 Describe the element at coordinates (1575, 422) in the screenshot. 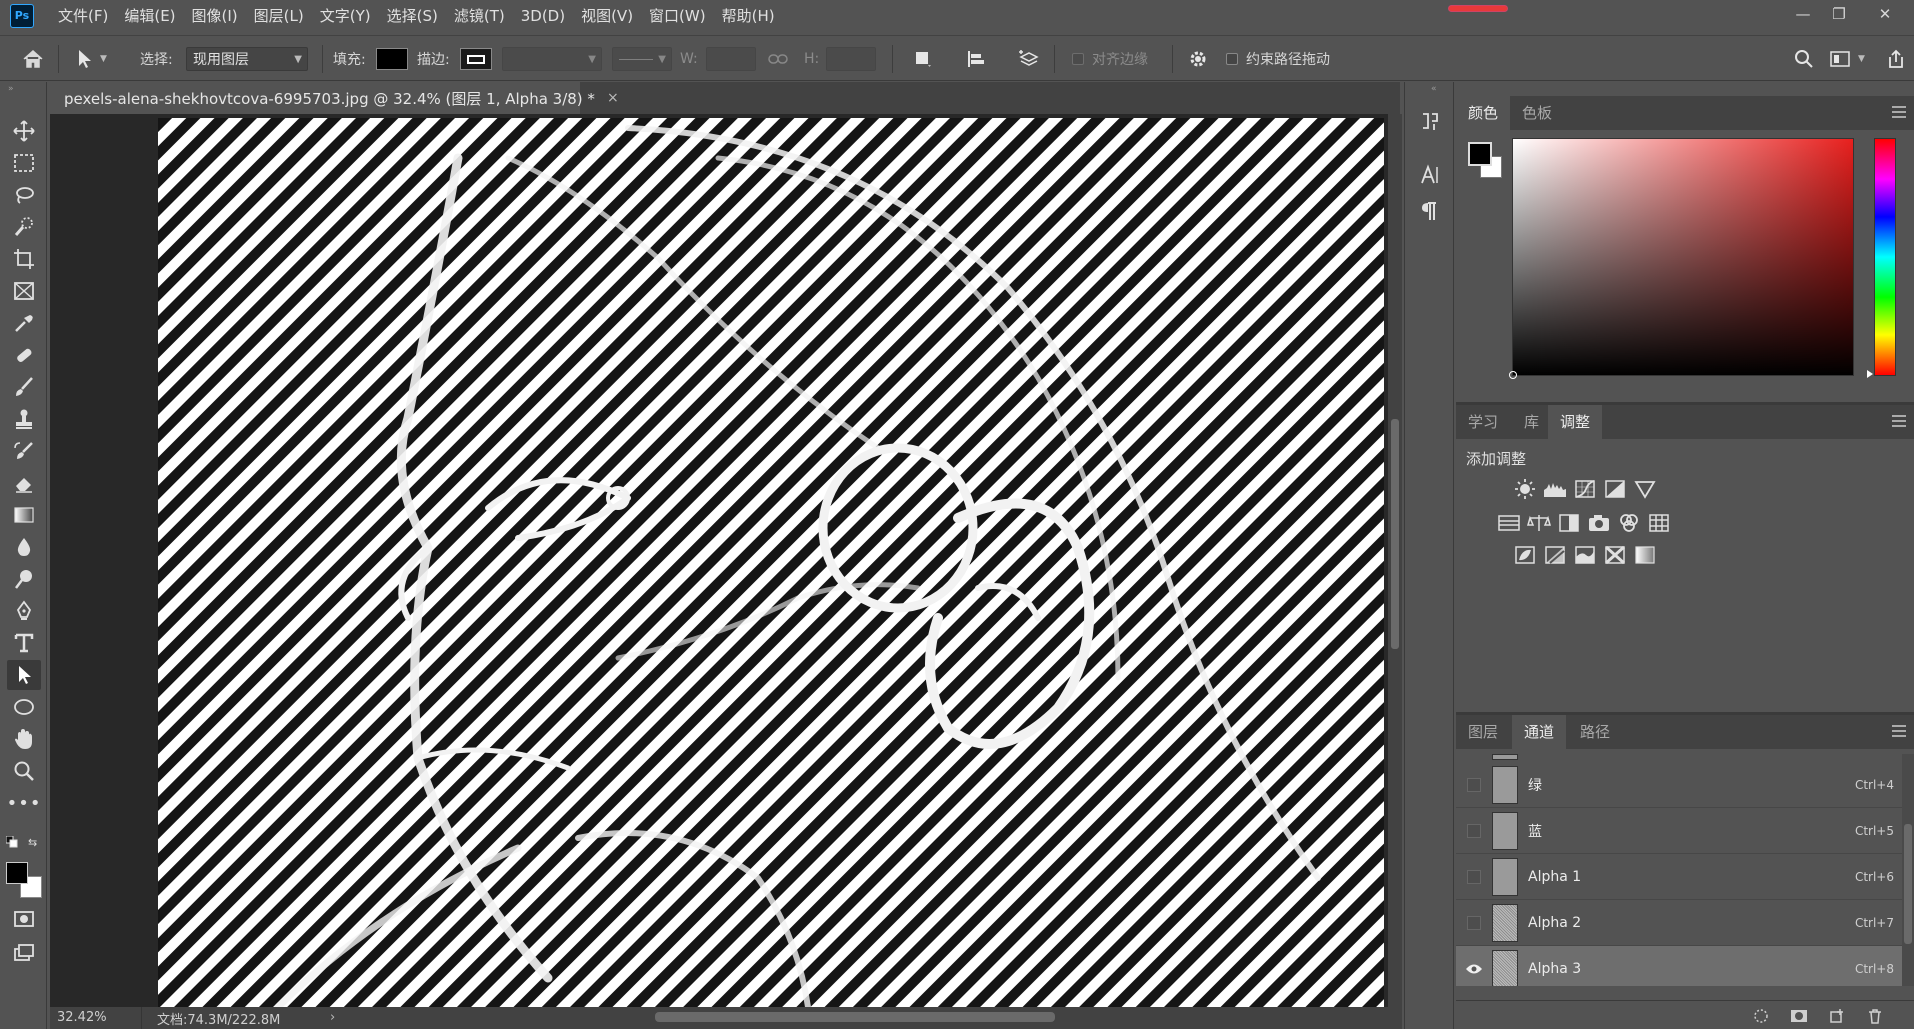

I see `tab-adjustments: 调整` at that location.